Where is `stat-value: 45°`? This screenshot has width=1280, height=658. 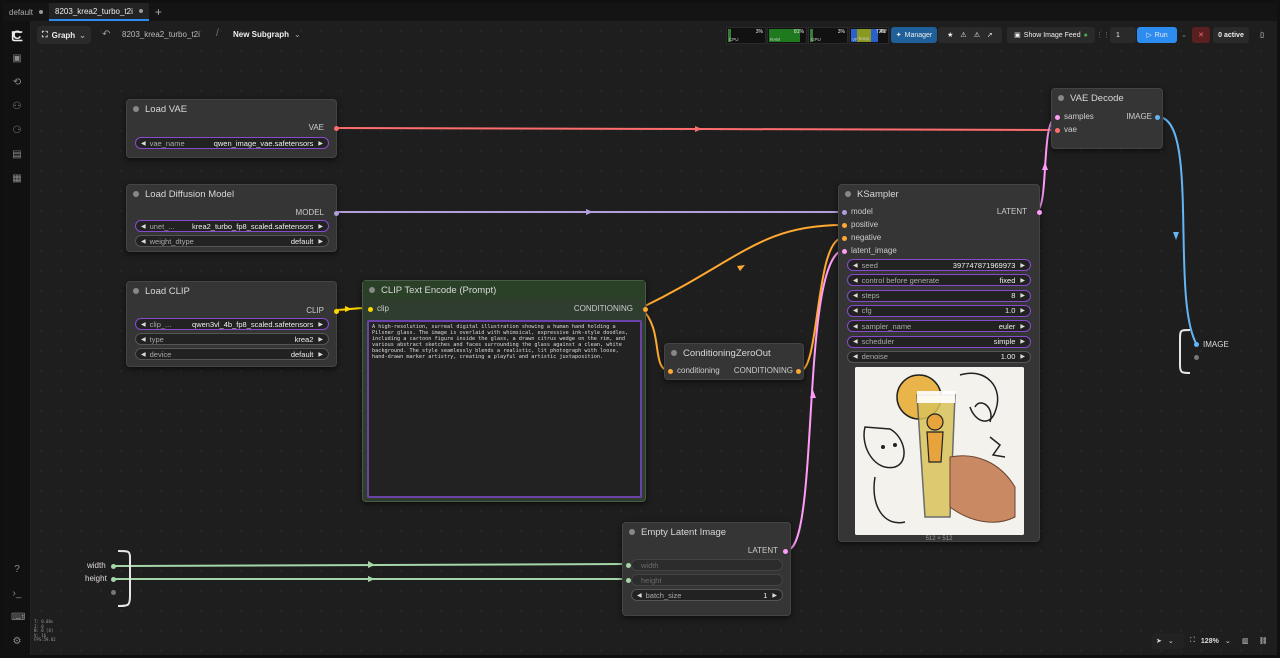 stat-value: 45° is located at coordinates (883, 32).